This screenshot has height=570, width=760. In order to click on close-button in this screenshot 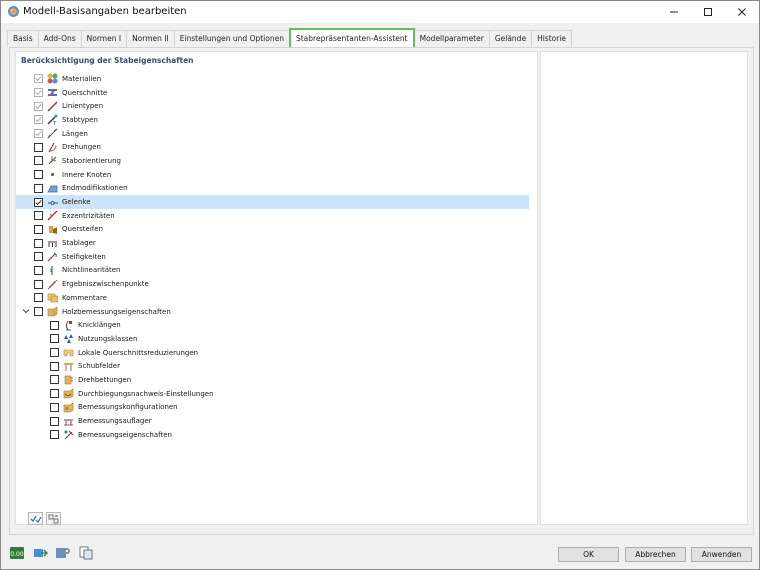, I will do `click(742, 12)`.